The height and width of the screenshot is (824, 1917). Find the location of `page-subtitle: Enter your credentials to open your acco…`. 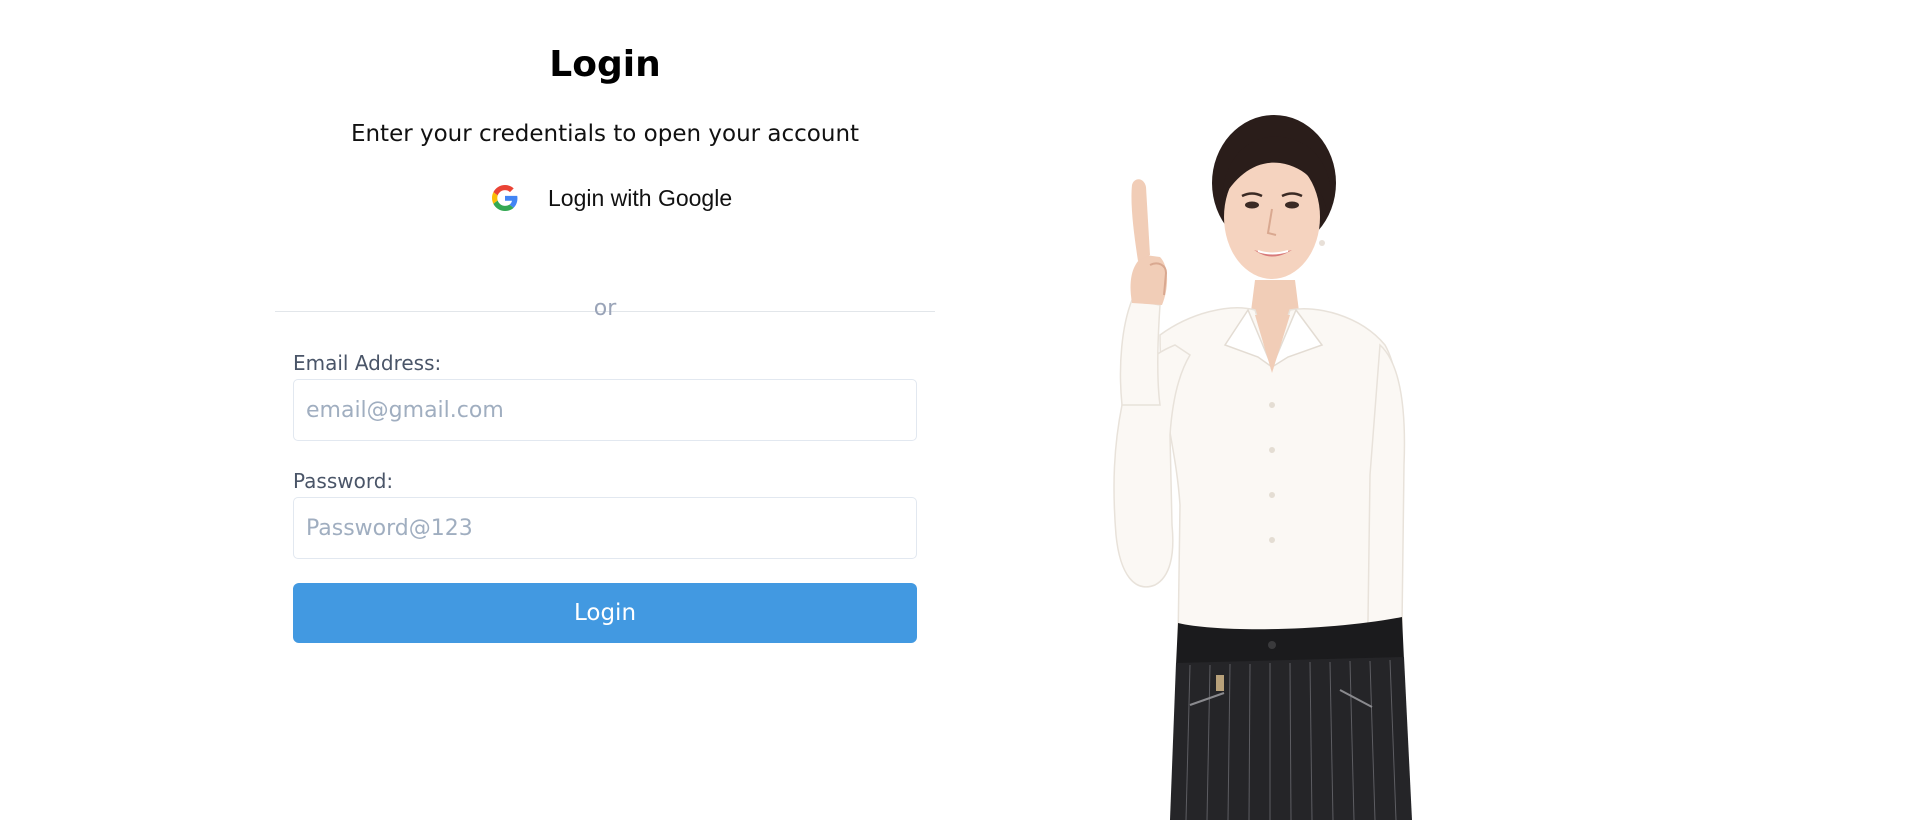

page-subtitle: Enter your credentials to open your acco… is located at coordinates (605, 134).